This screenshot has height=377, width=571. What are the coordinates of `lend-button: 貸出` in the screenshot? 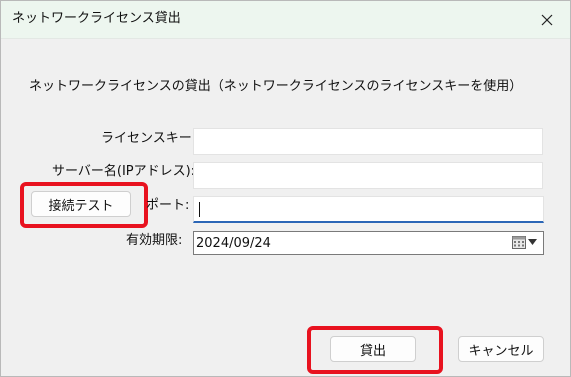 It's located at (373, 349).